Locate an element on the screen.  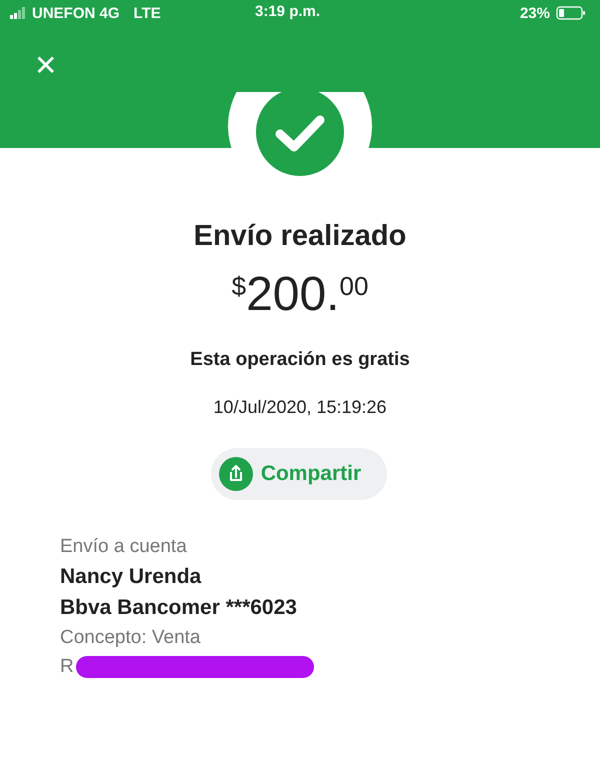
transaction-date: 10/Jul/2020, 15:19:26 is located at coordinates (300, 407).